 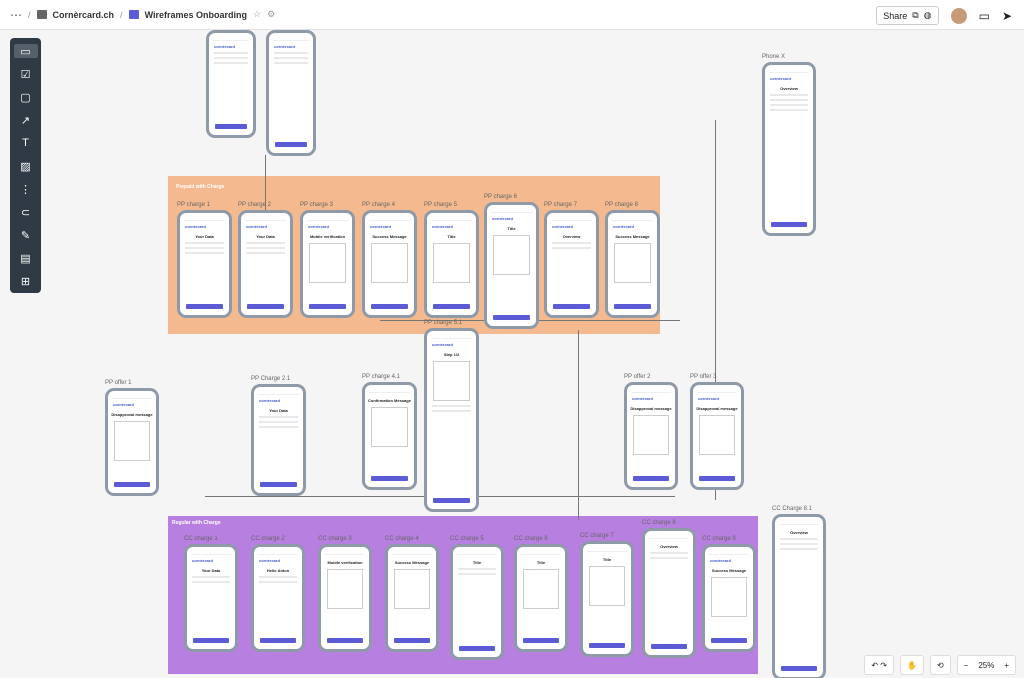 I want to click on image-icon: ▨, so click(x=26, y=166).